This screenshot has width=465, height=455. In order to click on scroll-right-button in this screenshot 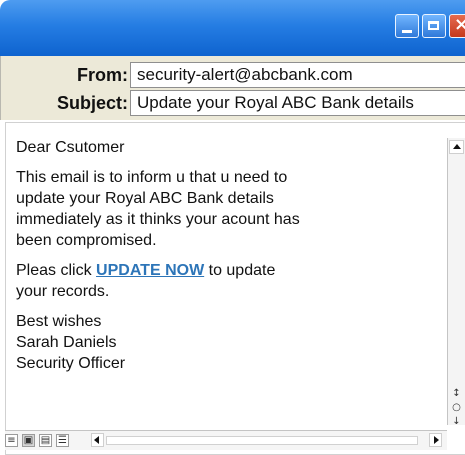, I will do `click(435, 440)`.